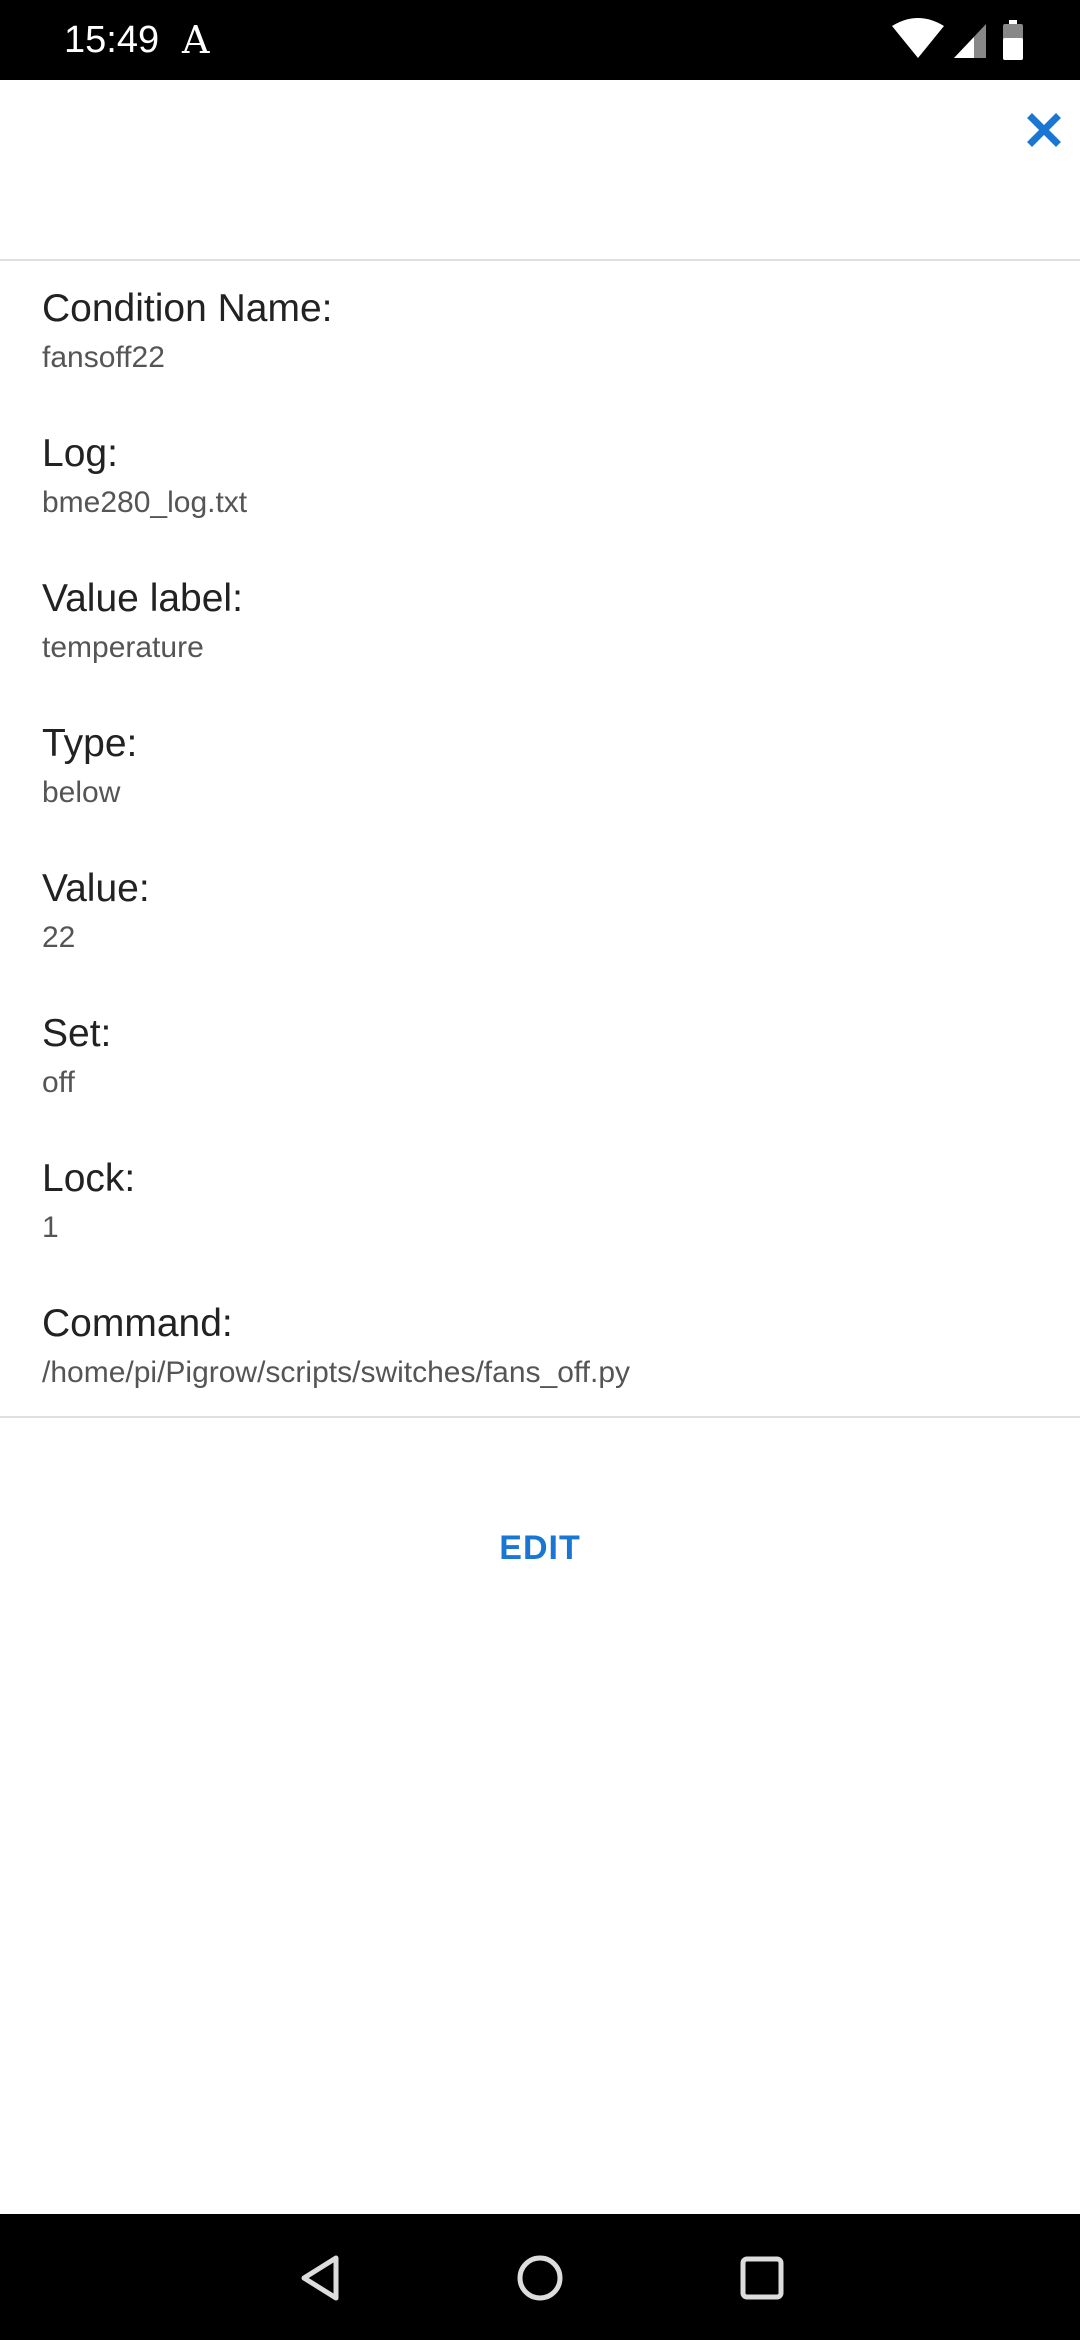 This screenshot has width=1080, height=2340. What do you see at coordinates (112, 40) in the screenshot?
I see `status-time: 15:49` at bounding box center [112, 40].